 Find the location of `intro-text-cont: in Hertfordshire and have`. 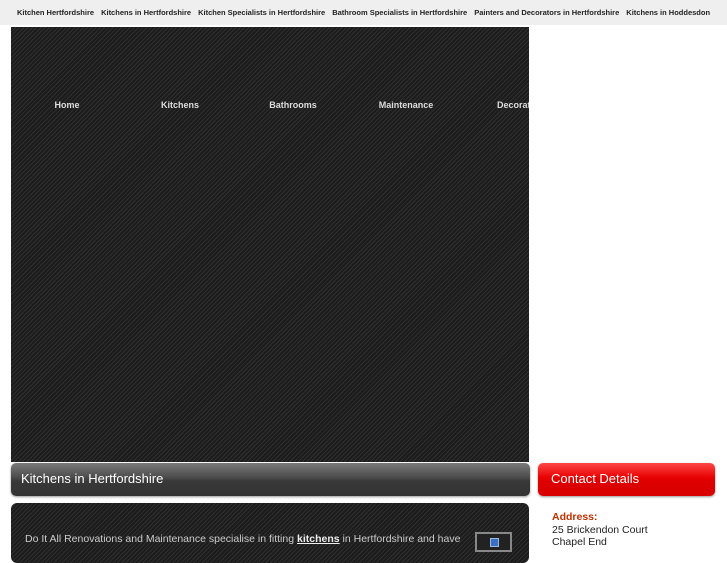

intro-text-cont: in Hertfordshire and have is located at coordinates (400, 539).